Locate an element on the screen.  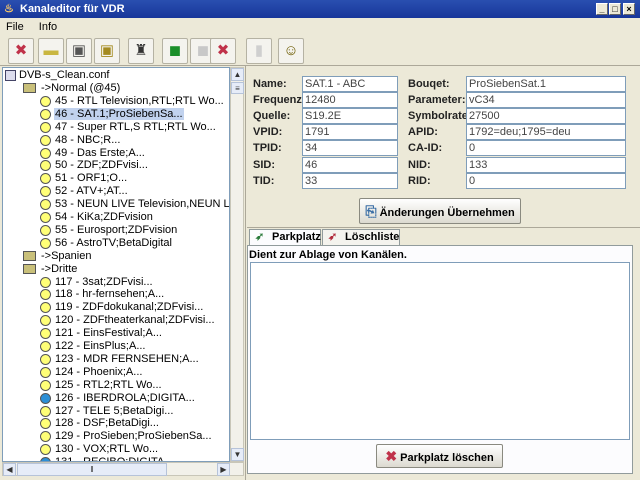
tree-folder: ->Normal (@45) is located at coordinates (72, 88).